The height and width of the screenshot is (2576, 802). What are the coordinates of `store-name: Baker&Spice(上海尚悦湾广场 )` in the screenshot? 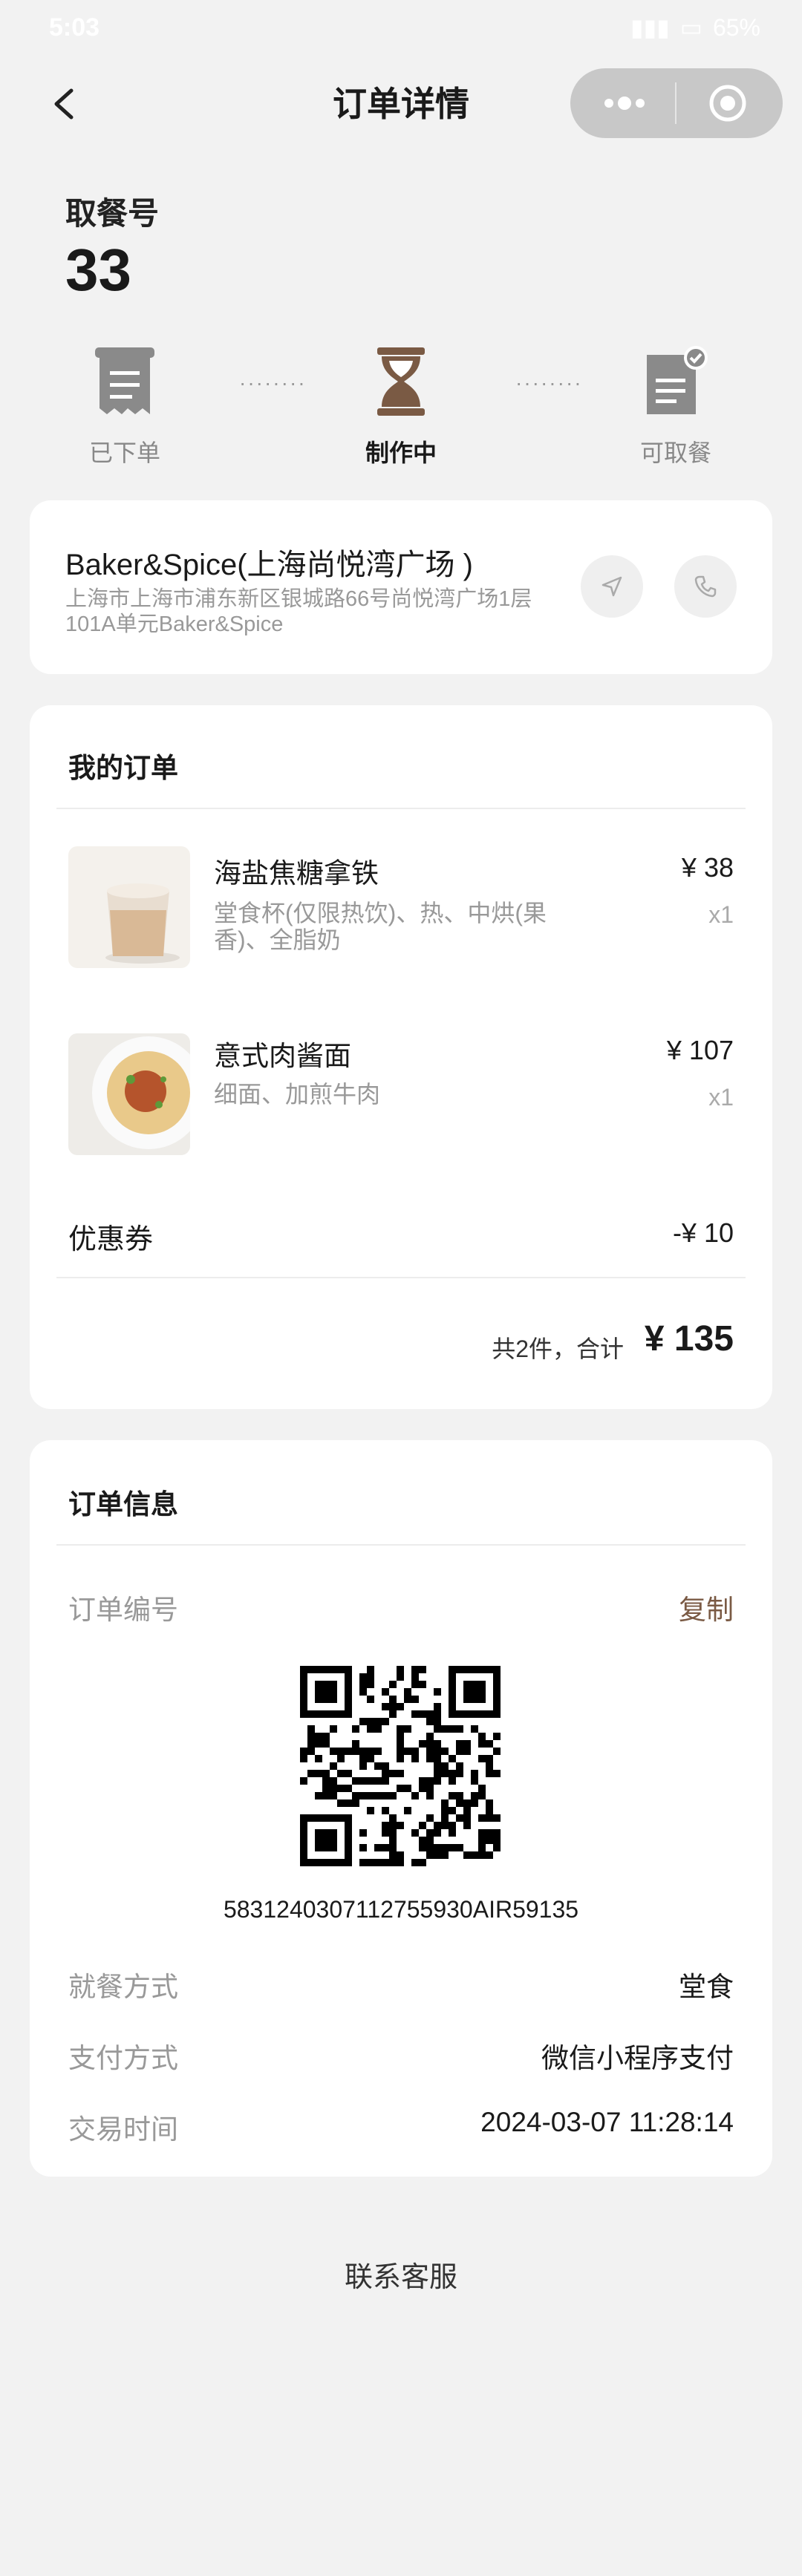 It's located at (269, 565).